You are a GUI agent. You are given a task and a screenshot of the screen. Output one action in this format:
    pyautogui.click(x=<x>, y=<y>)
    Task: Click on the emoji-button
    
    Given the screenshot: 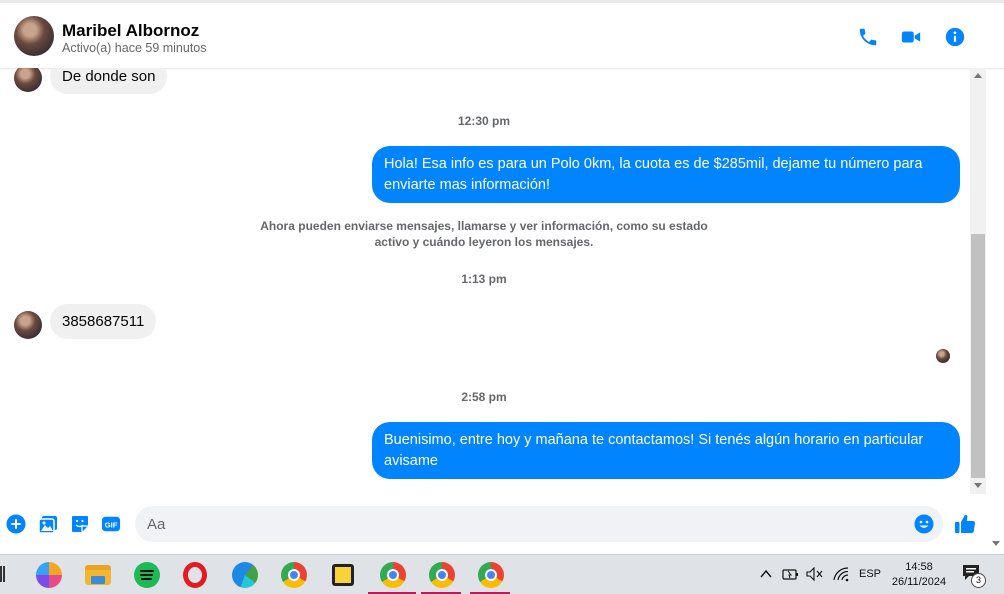 What is the action you would take?
    pyautogui.click(x=924, y=524)
    